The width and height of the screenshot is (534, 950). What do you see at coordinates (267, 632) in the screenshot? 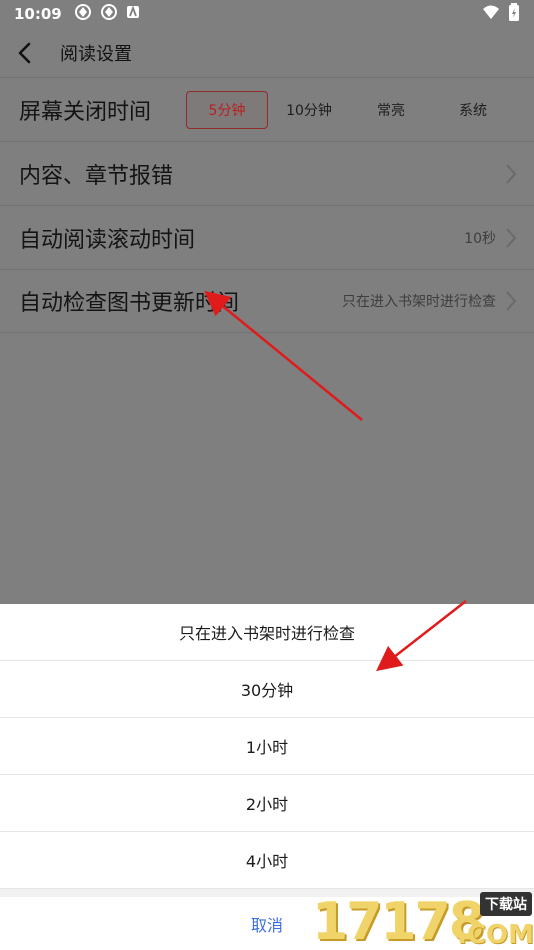
I see `sheet-option-on-shelf: 只在进入书架时进行检查` at bounding box center [267, 632].